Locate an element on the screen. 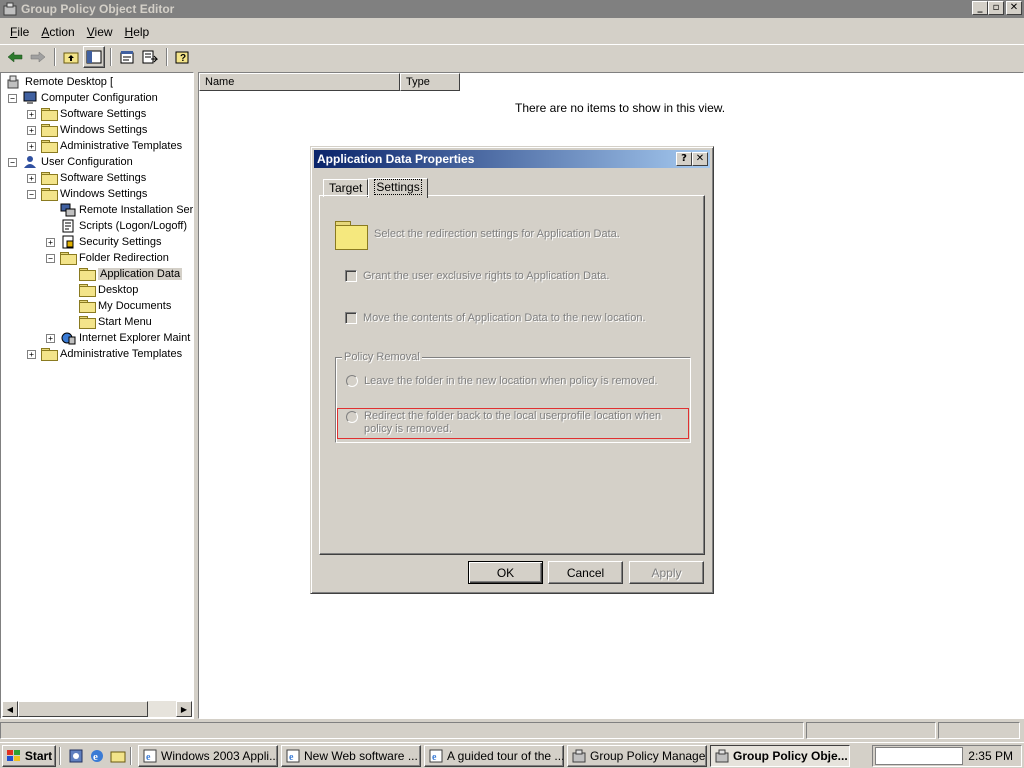  help-button: ? is located at coordinates (183, 57).